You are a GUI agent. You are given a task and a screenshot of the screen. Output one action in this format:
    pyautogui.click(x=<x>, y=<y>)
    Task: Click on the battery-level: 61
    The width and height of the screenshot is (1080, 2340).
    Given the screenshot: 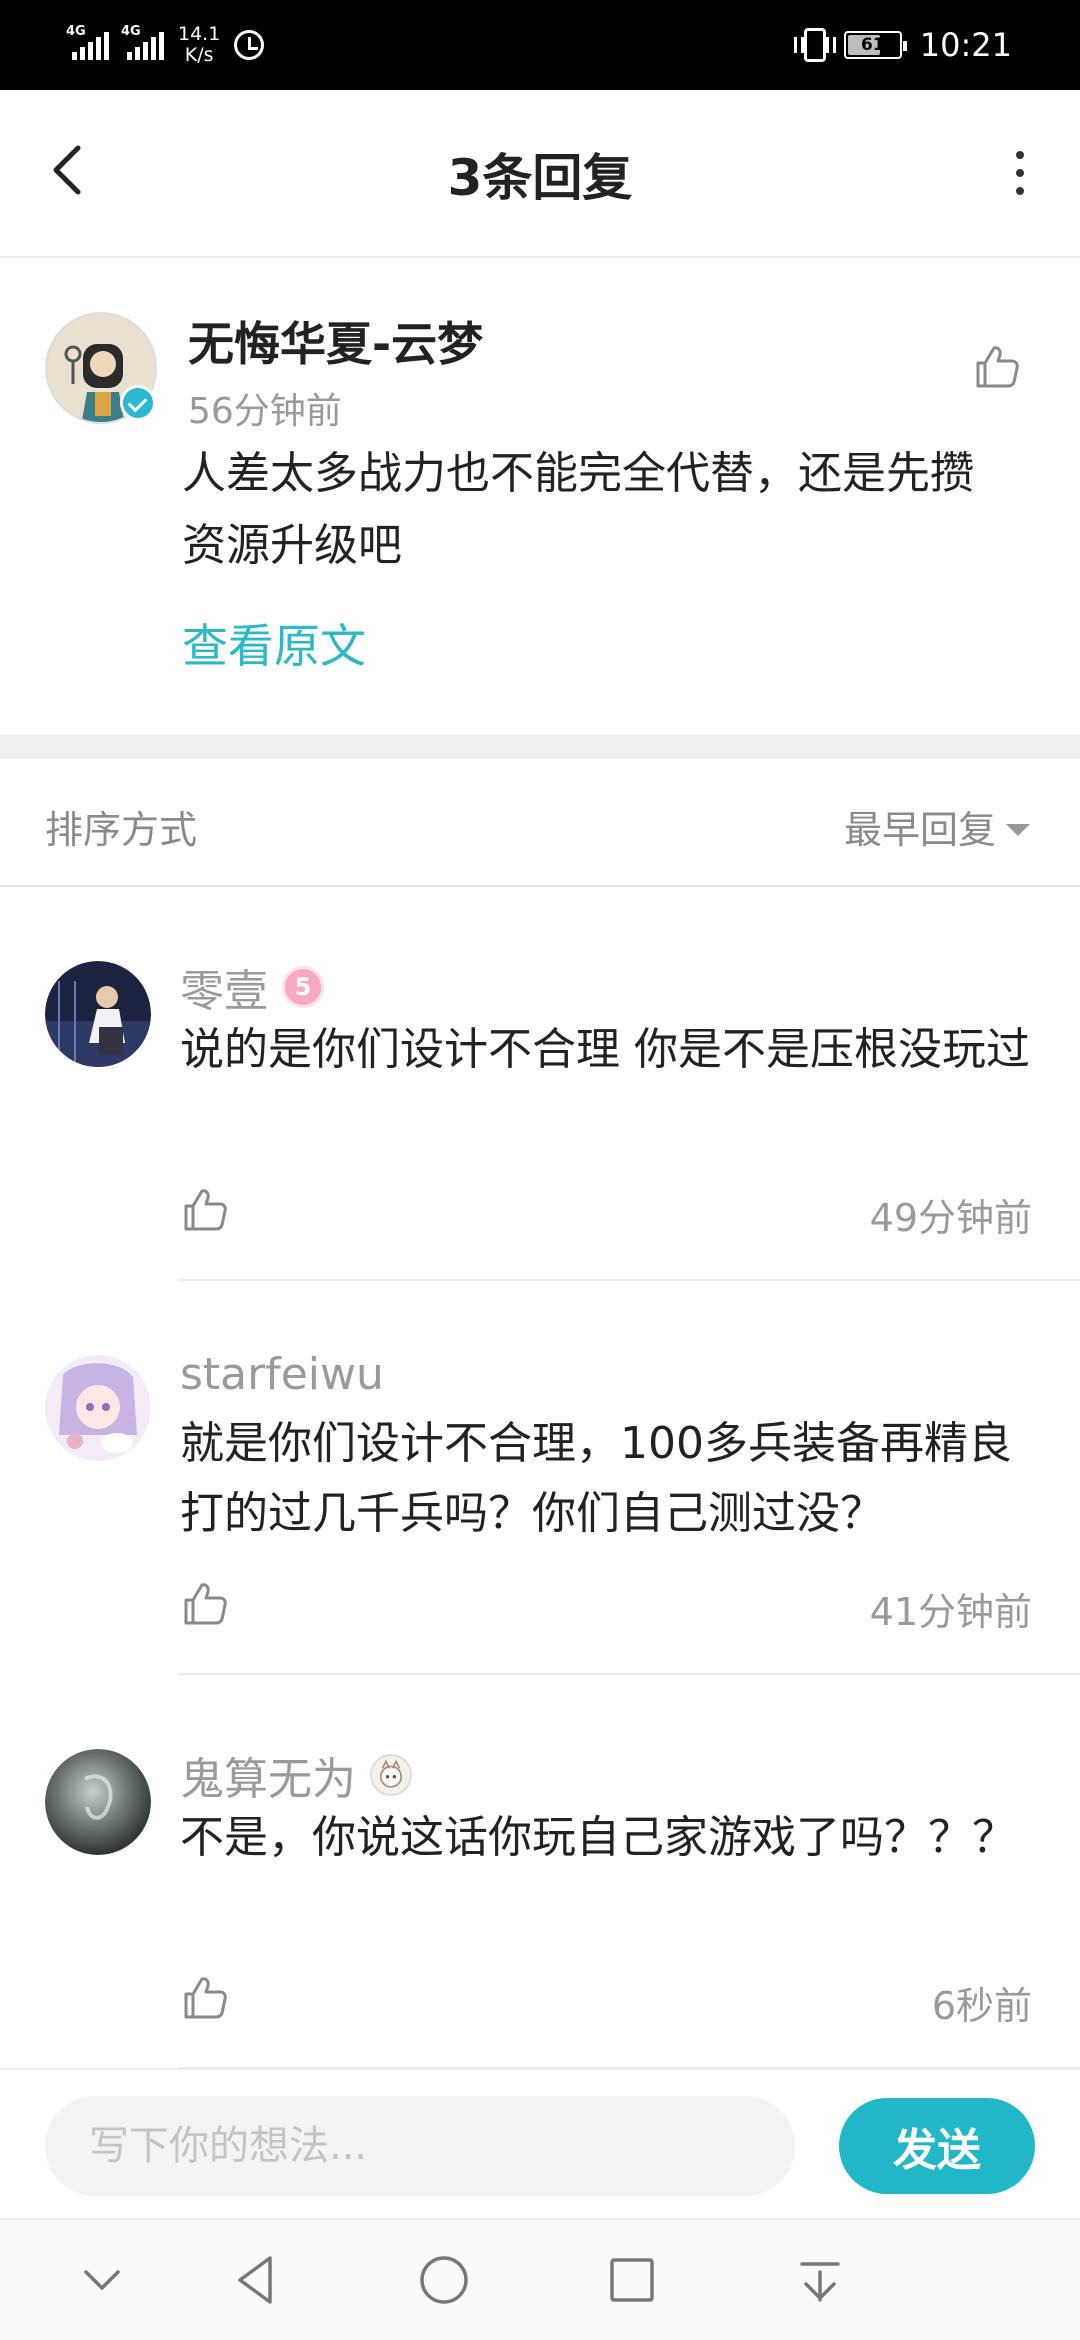 What is the action you would take?
    pyautogui.click(x=872, y=45)
    